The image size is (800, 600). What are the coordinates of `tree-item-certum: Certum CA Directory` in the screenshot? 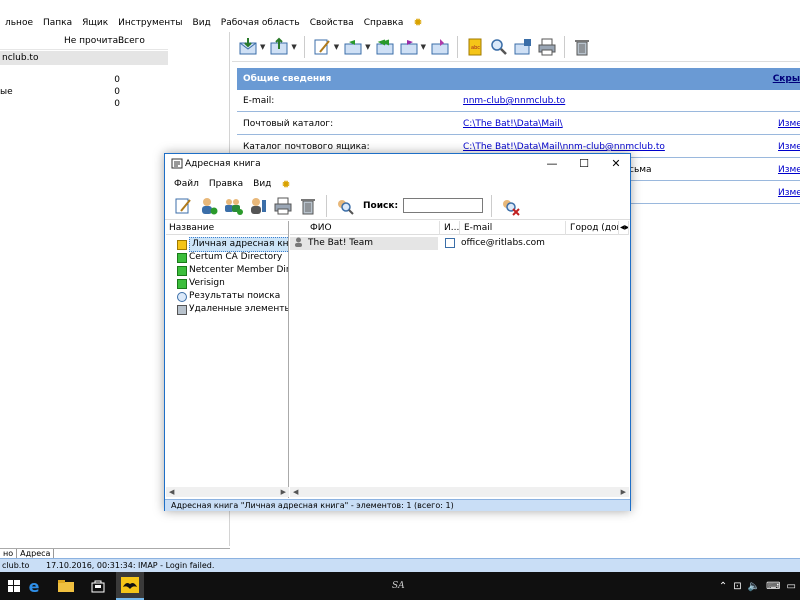 It's located at (229, 257).